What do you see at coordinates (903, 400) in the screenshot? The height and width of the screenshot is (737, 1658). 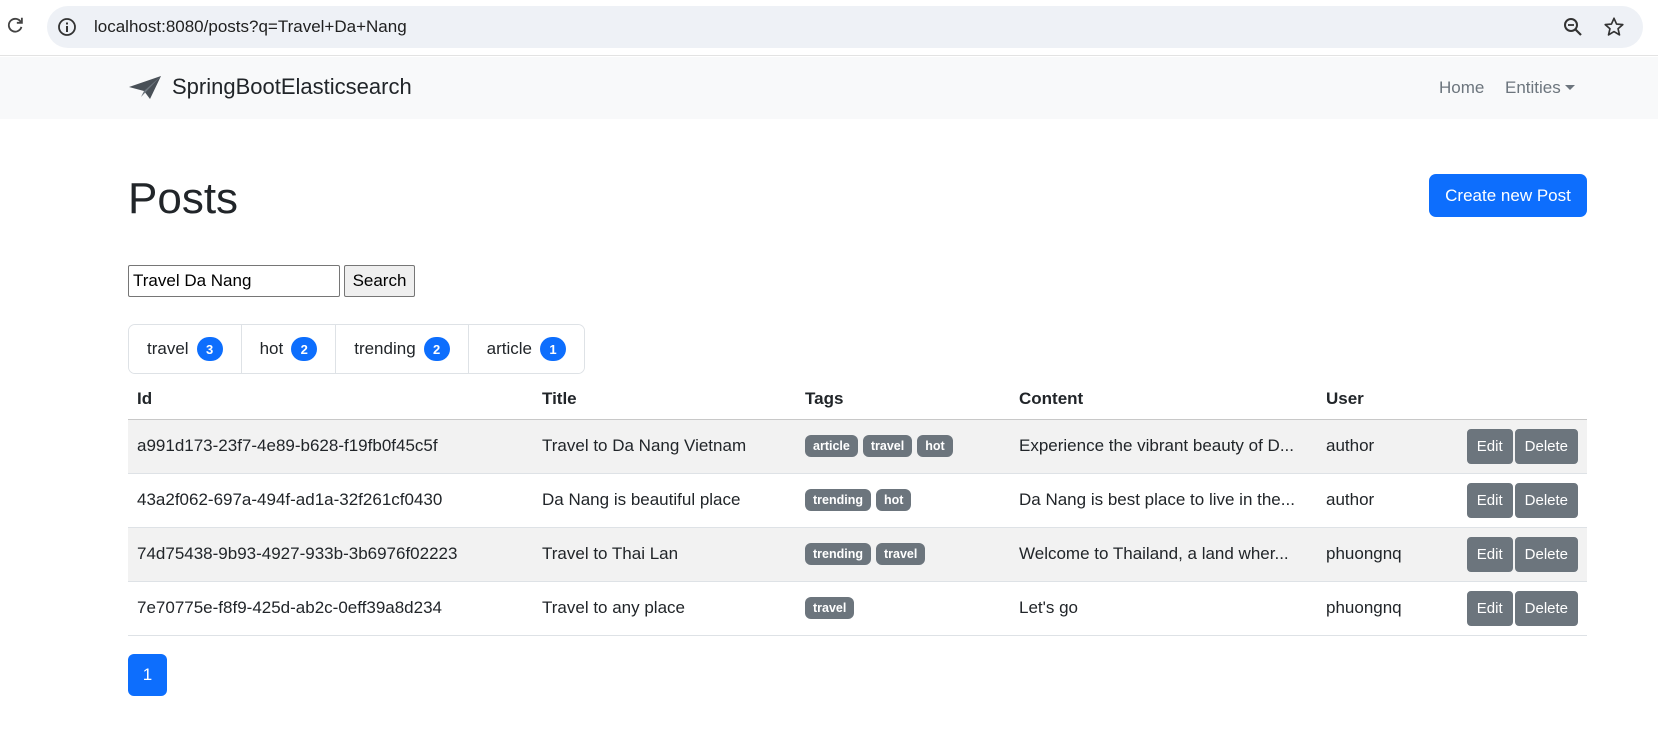 I see `column-header-tags: Tags` at bounding box center [903, 400].